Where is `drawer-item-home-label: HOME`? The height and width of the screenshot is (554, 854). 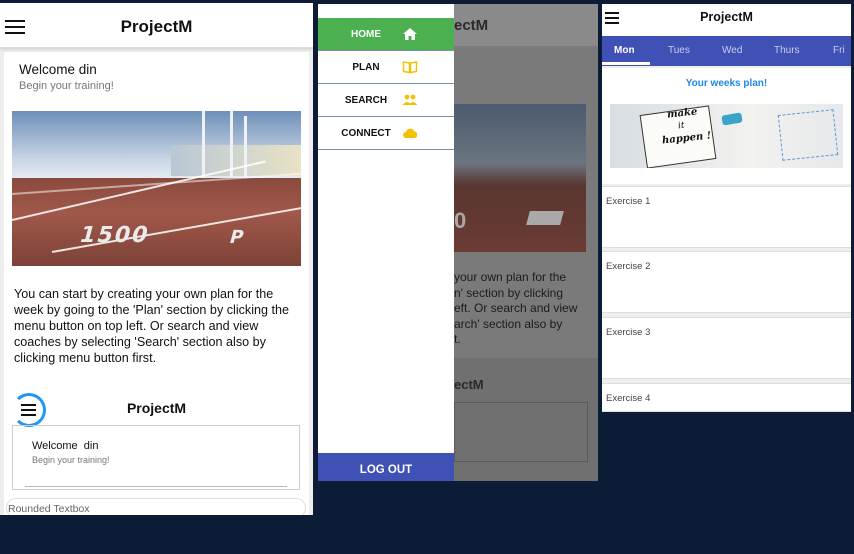
drawer-item-home-label: HOME is located at coordinates (366, 34).